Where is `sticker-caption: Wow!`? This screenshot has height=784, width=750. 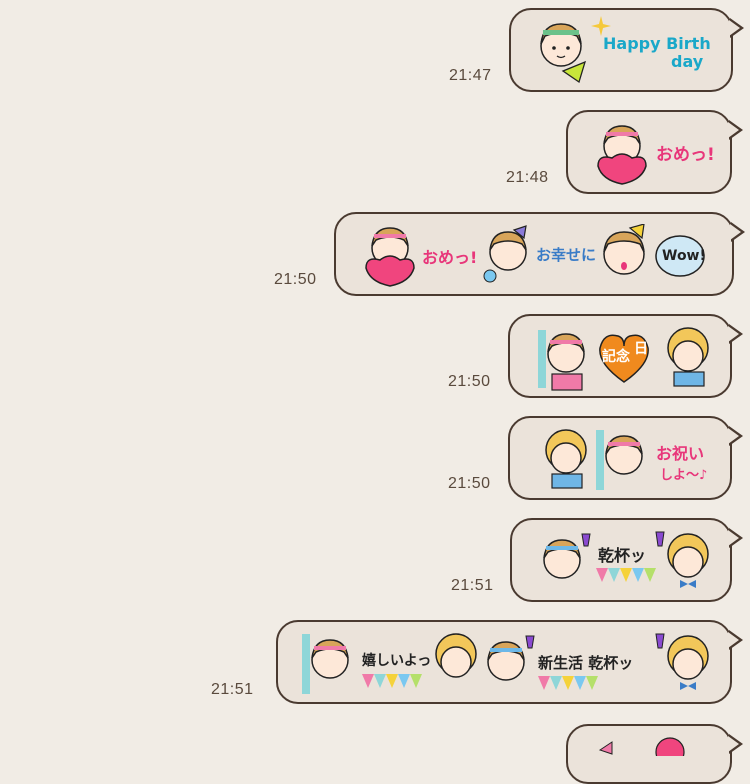
sticker-caption: Wow! is located at coordinates (684, 256).